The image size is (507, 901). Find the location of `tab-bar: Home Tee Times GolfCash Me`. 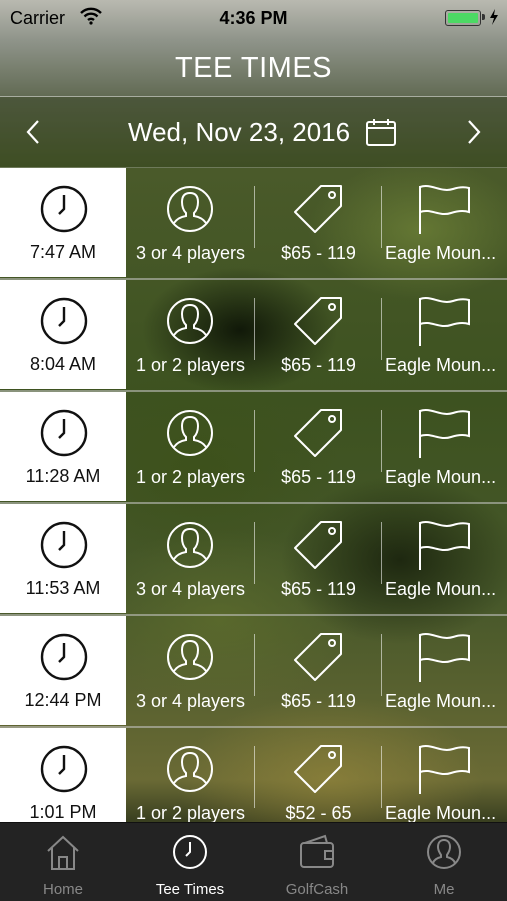

tab-bar: Home Tee Times GolfCash Me is located at coordinates (253, 861).